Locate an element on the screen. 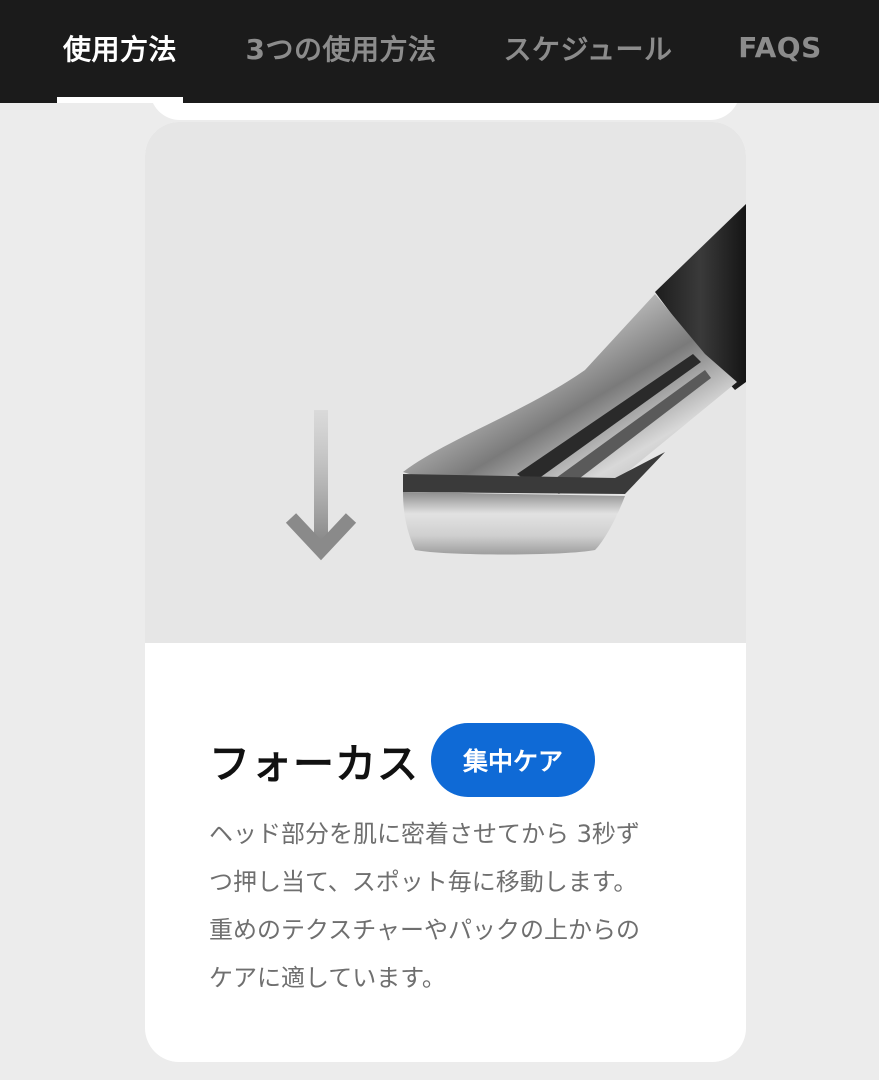 The height and width of the screenshot is (1080, 879). active-tab-indicator is located at coordinates (120, 100).